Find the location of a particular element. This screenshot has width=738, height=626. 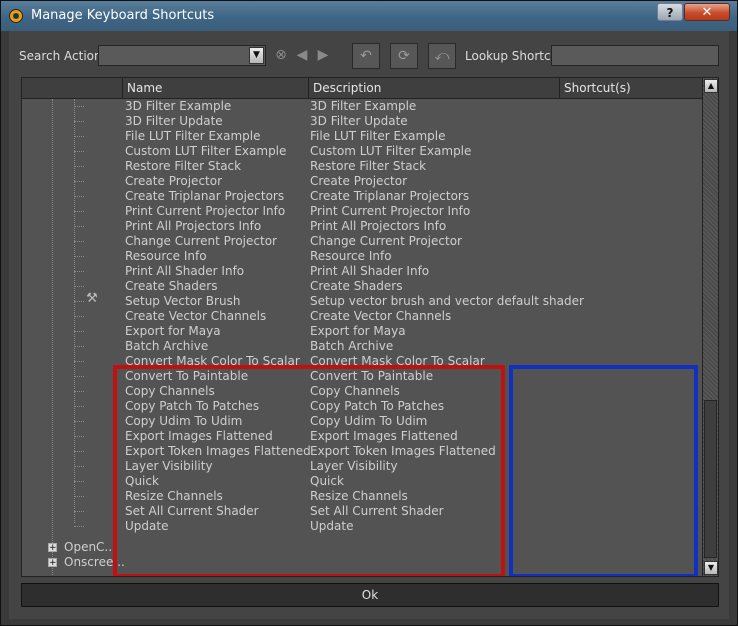

table-row: Export for Maya Export for Maya is located at coordinates (362, 331).